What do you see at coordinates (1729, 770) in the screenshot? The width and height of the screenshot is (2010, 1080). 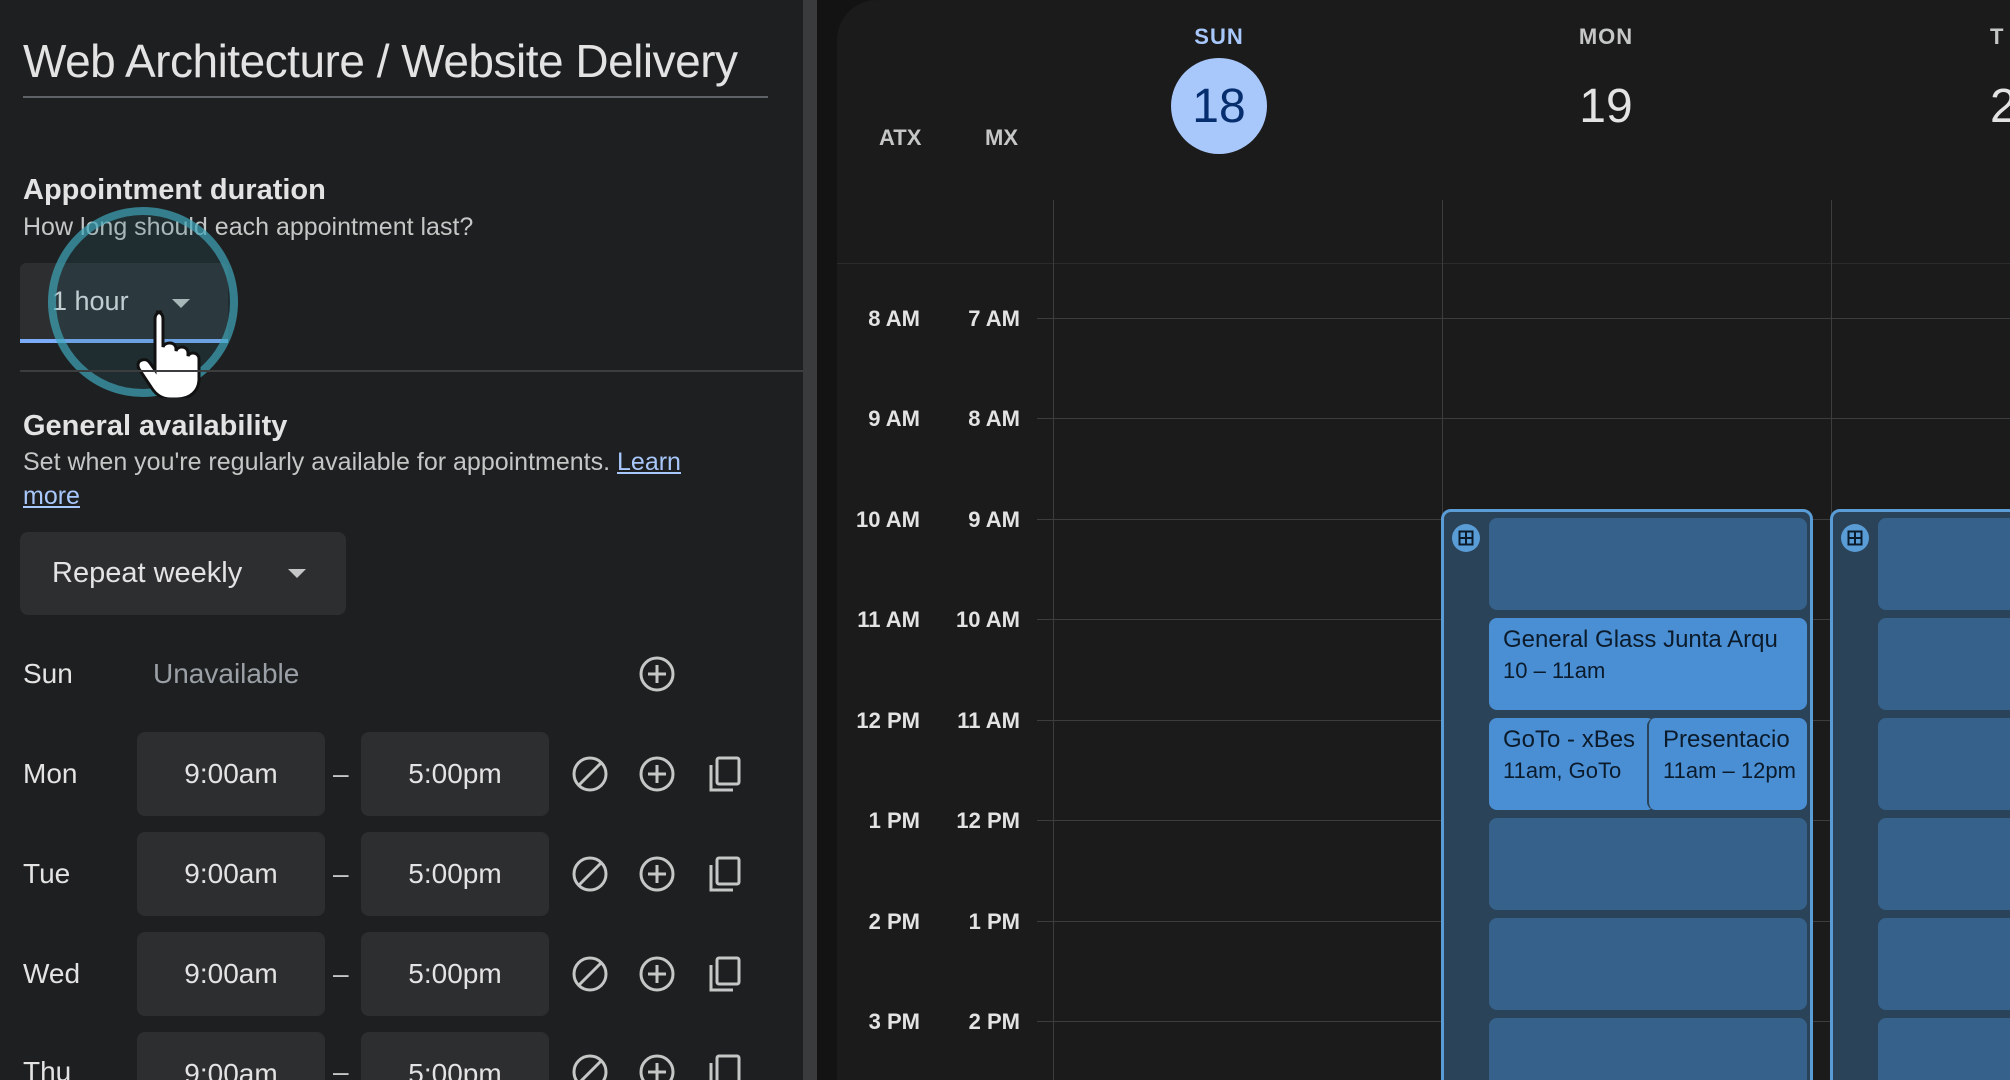 I see `event-time: 11am – 12pm` at bounding box center [1729, 770].